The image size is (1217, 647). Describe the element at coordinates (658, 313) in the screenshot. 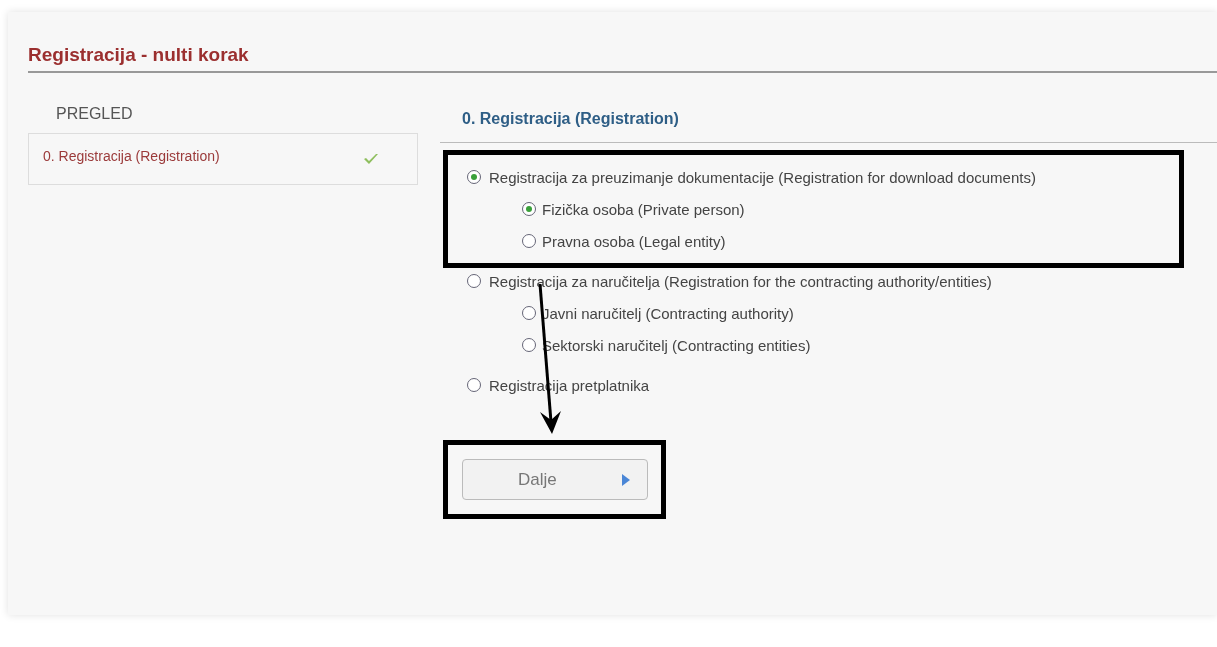

I see `radio-option: Javni naručitelj (Contracting authority)` at that location.